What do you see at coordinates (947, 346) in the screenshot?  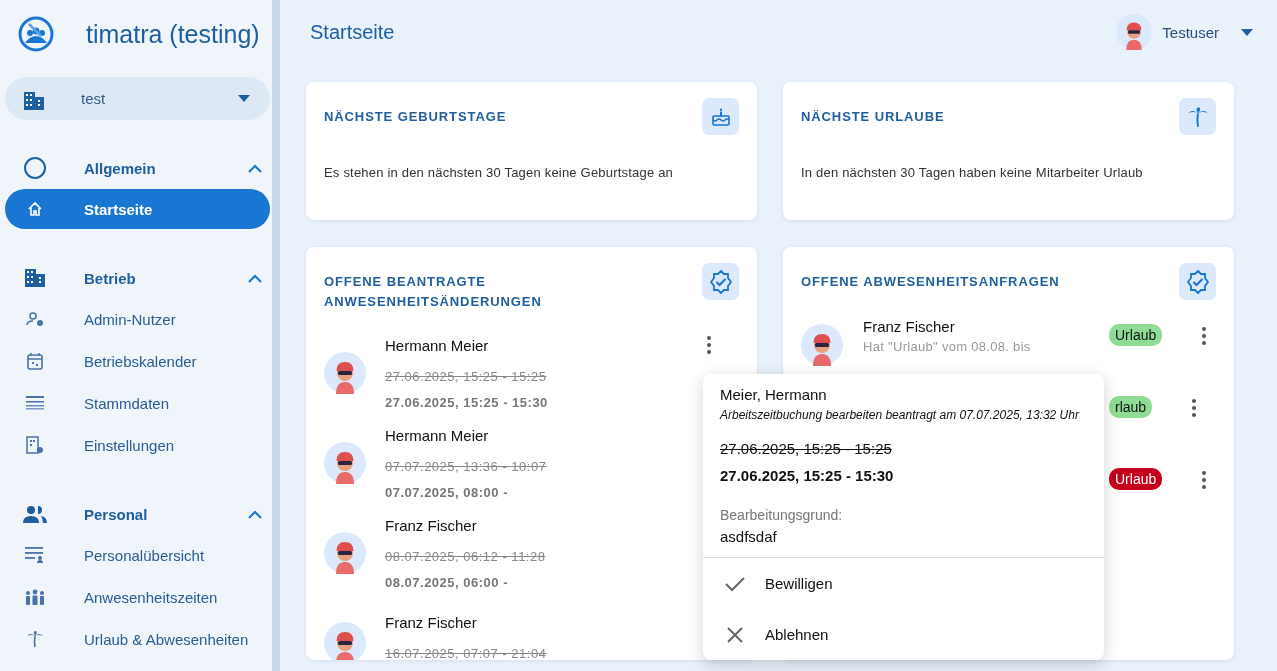 I see `request-text: Hat "Urlaub" vom 08.08. bis` at bounding box center [947, 346].